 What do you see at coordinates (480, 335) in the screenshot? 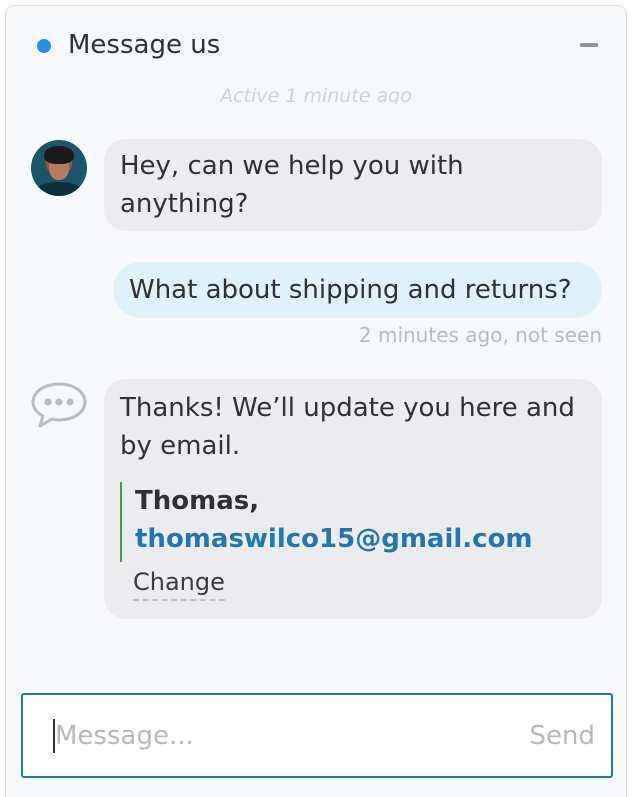
I see `message-seen-status: 2 minutes ago, not seen` at bounding box center [480, 335].